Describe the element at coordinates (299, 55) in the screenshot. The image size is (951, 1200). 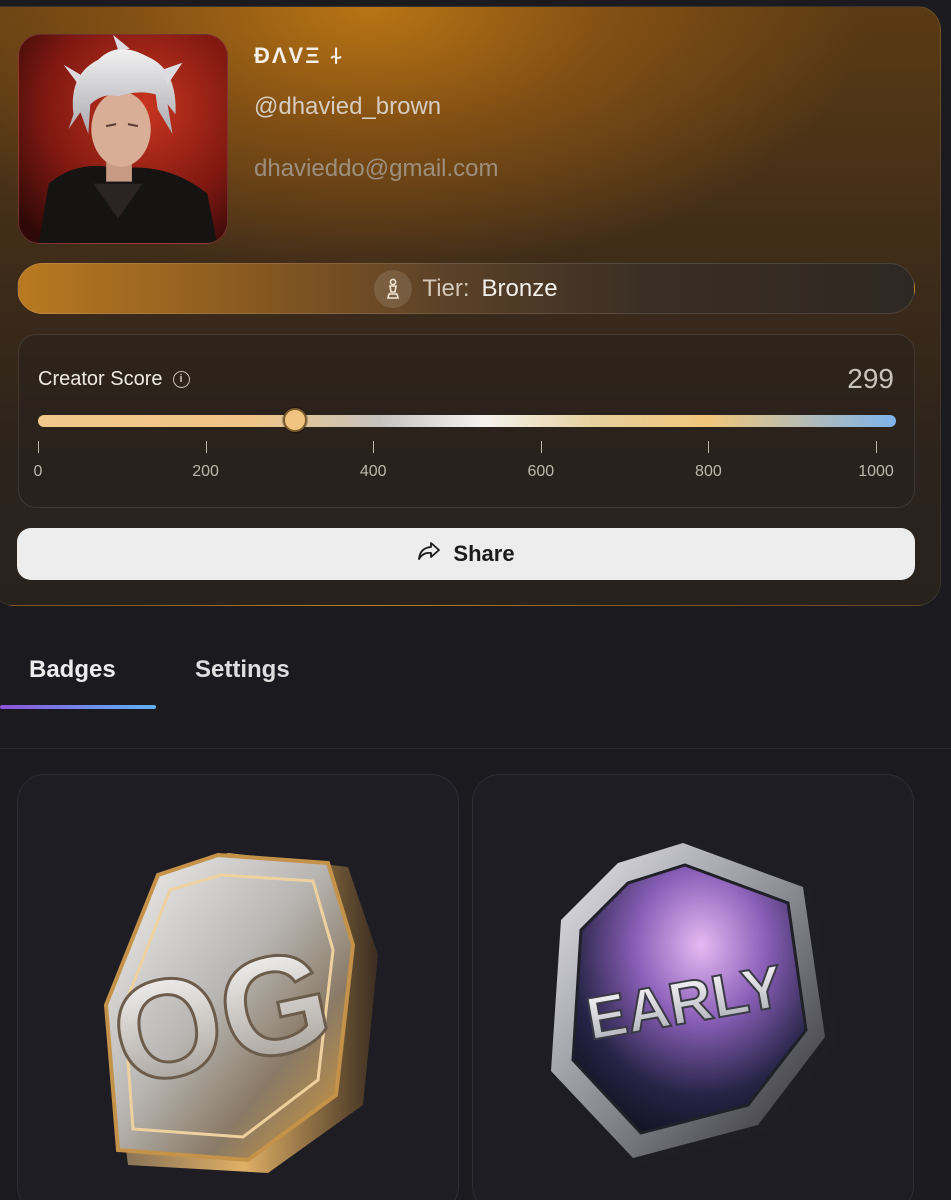
I see `display-name: ĐΛVΞ ⍭` at that location.